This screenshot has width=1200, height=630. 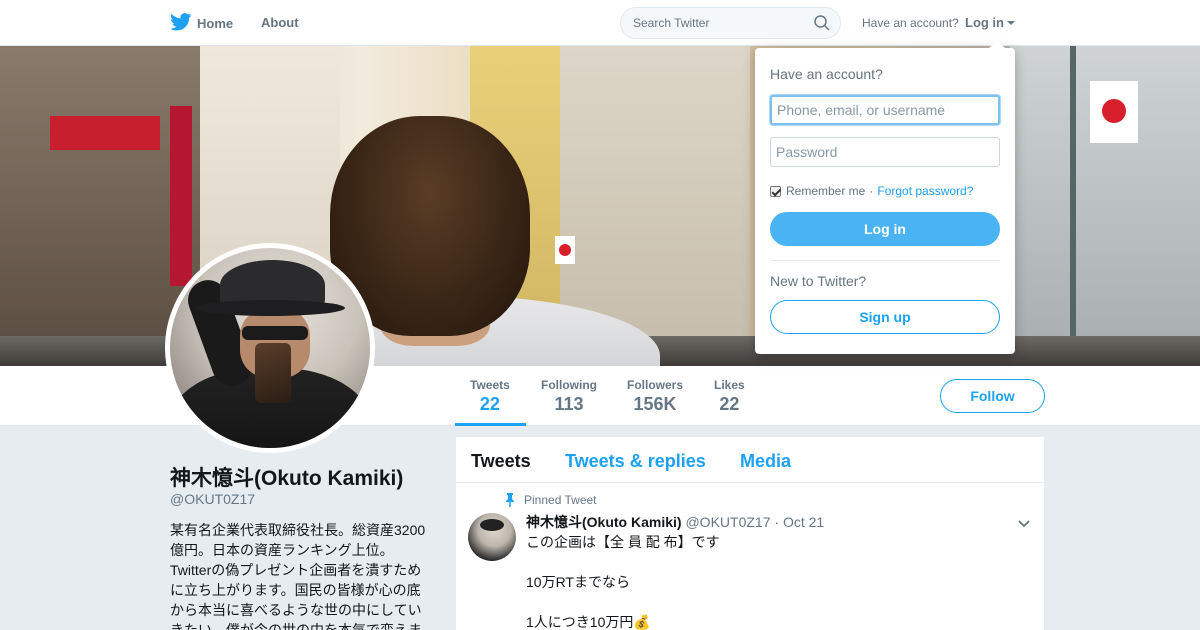 What do you see at coordinates (635, 461) in the screenshot?
I see `tab-tweets-and-replies: Tweets & replies` at bounding box center [635, 461].